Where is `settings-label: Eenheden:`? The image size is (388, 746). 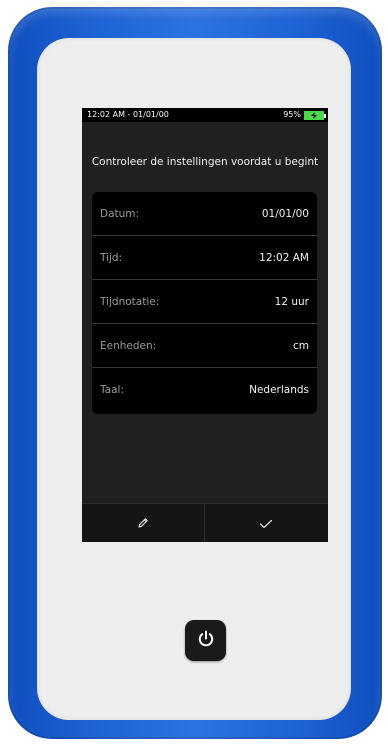
settings-label: Eenheden: is located at coordinates (128, 346).